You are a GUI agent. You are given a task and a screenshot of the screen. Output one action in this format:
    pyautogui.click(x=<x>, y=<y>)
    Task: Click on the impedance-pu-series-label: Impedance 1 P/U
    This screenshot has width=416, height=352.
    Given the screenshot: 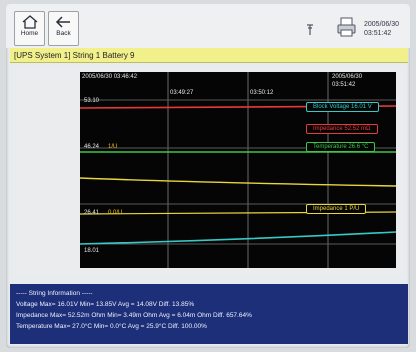 What is the action you would take?
    pyautogui.click(x=336, y=209)
    